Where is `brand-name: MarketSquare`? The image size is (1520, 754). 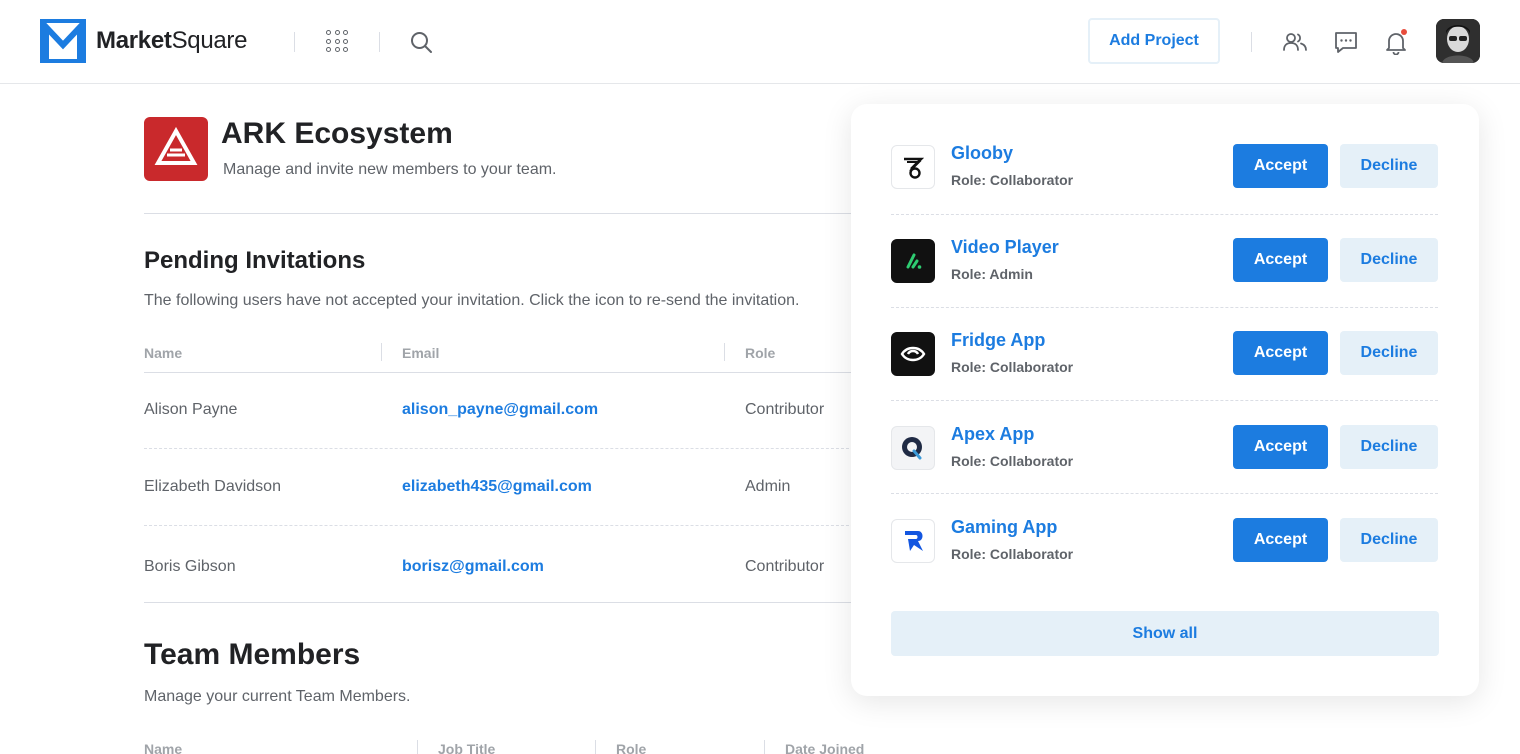 brand-name: MarketSquare is located at coordinates (171, 41).